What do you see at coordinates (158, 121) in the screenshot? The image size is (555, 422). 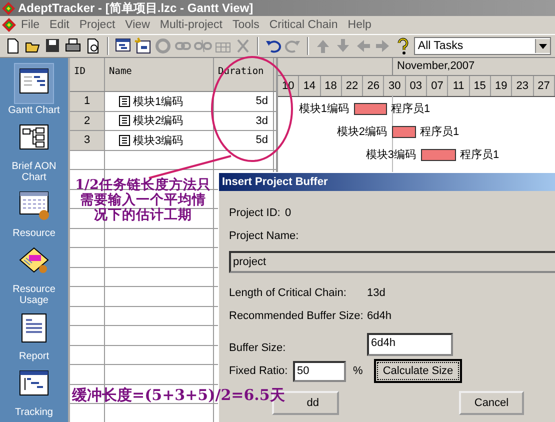 I see `task-name: 模块2编码` at bounding box center [158, 121].